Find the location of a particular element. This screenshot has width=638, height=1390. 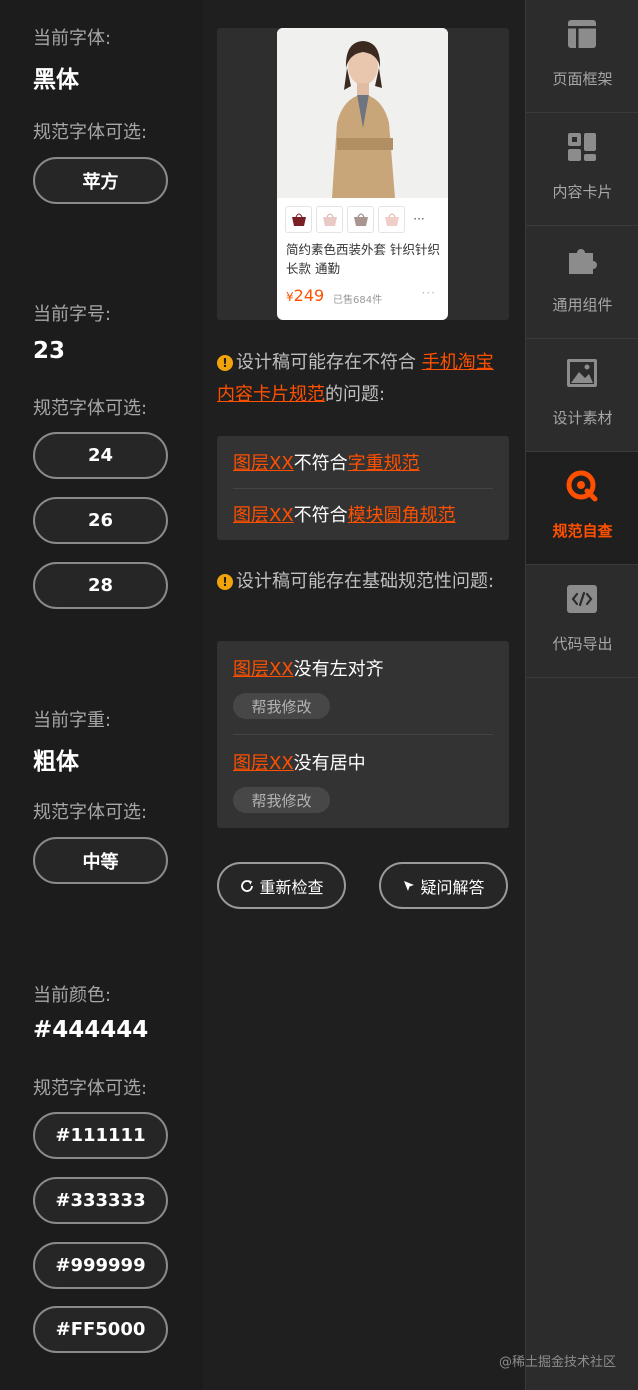

issue-item: 图层XX不符合模块圆角规范 is located at coordinates (363, 514).